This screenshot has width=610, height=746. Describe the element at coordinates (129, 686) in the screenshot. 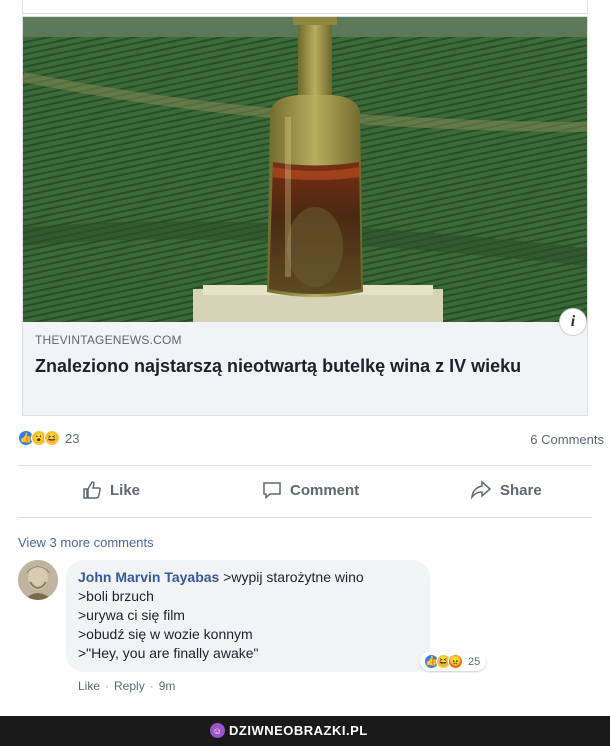

I see `comment-reply-link: Reply` at that location.